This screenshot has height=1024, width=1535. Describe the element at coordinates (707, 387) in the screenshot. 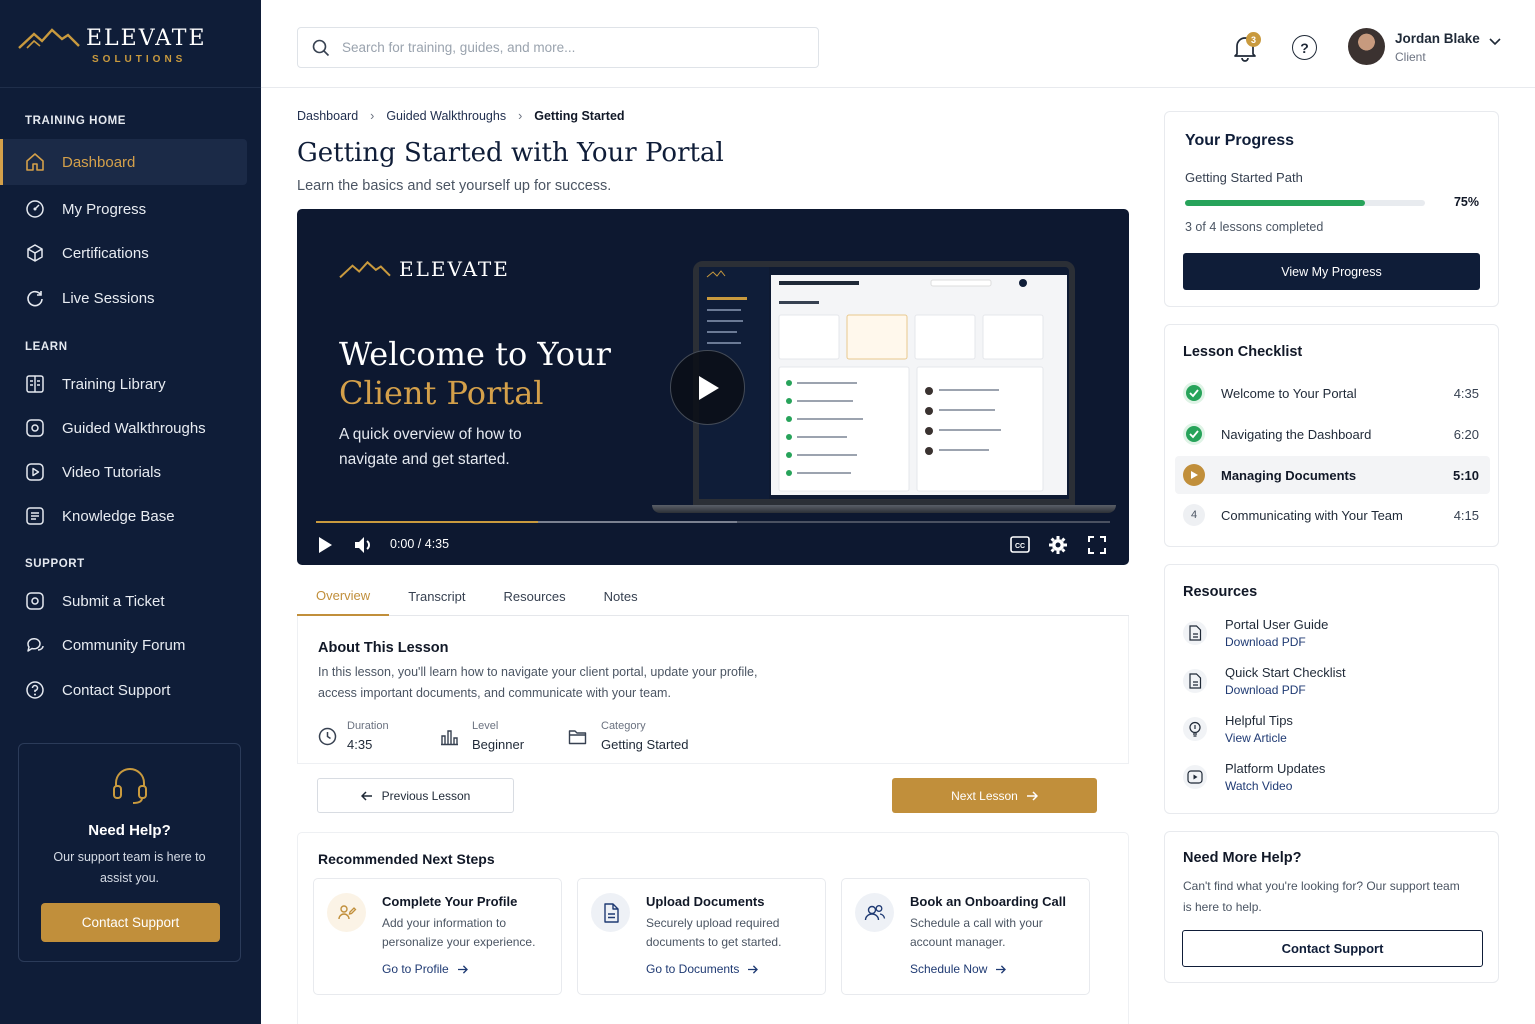

I see `play-overlay-button` at that location.